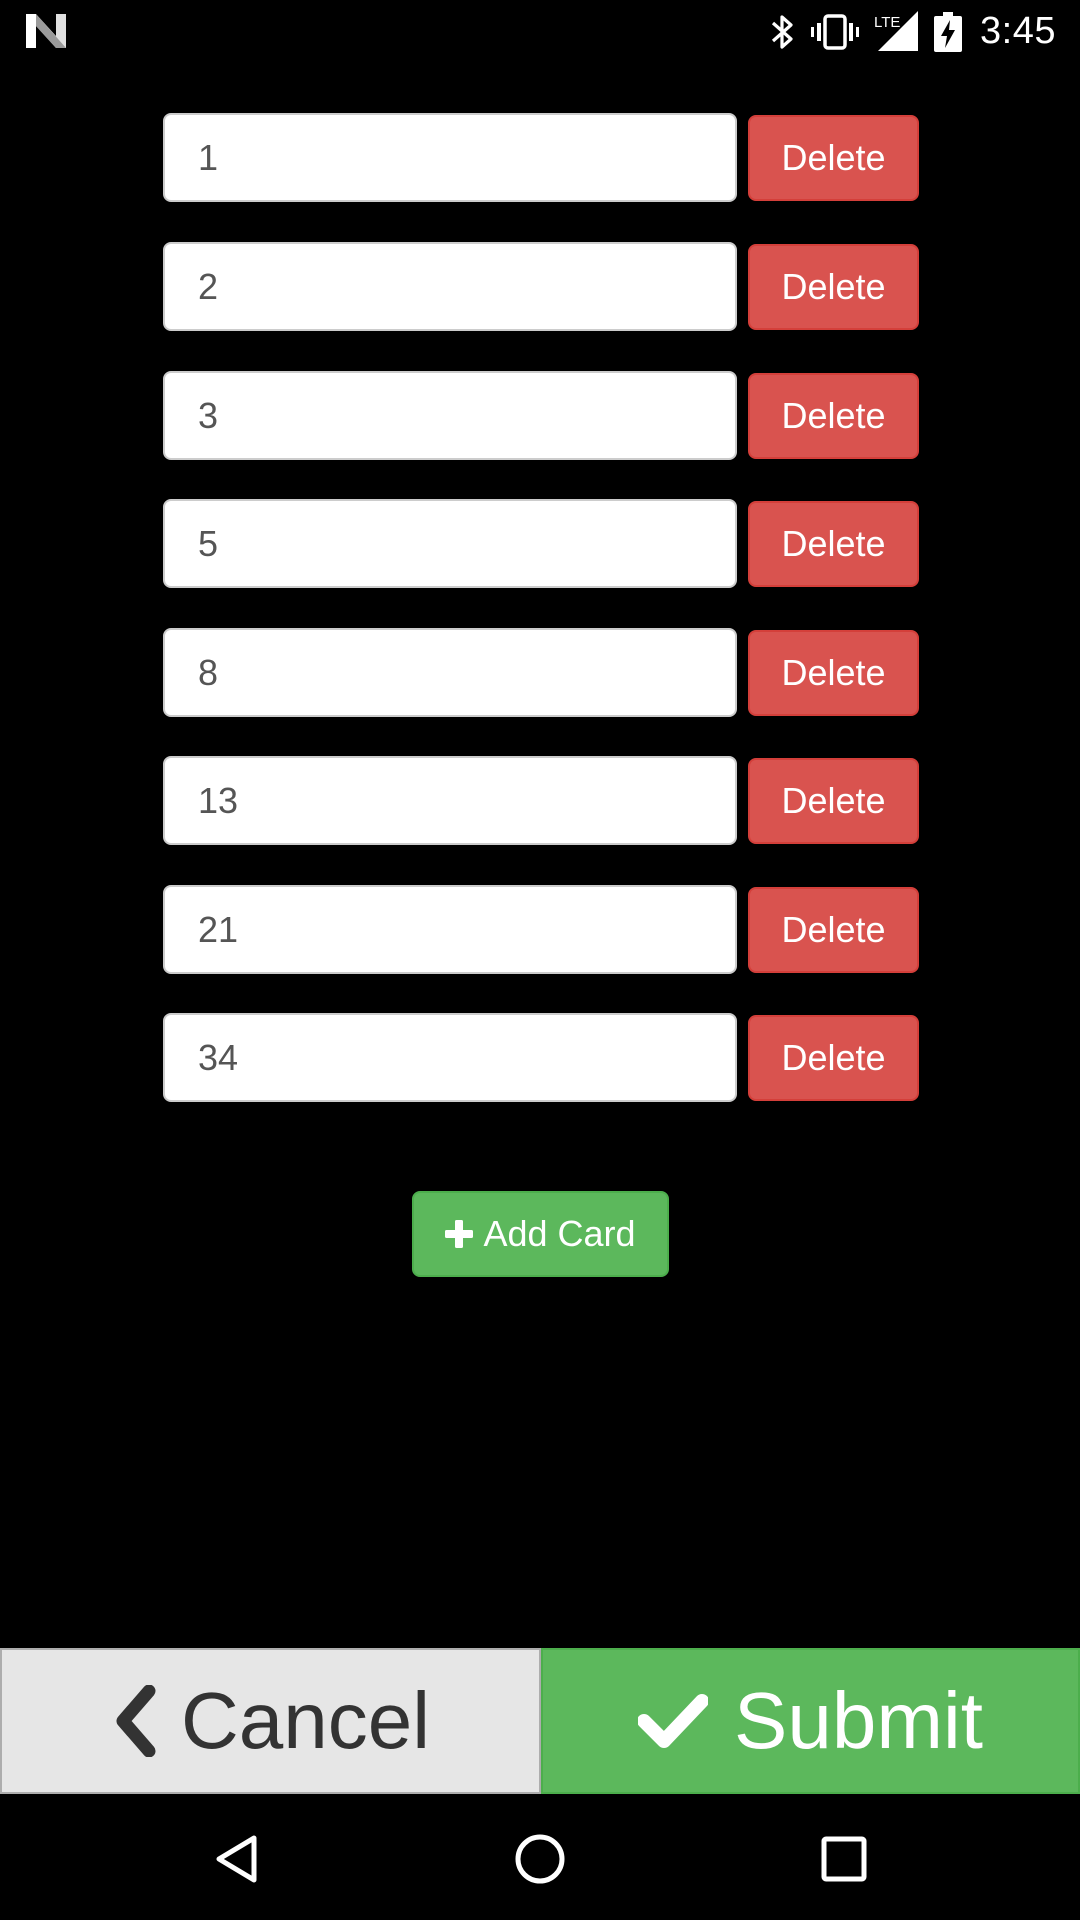  I want to click on checkmark-icon, so click(673, 1721).